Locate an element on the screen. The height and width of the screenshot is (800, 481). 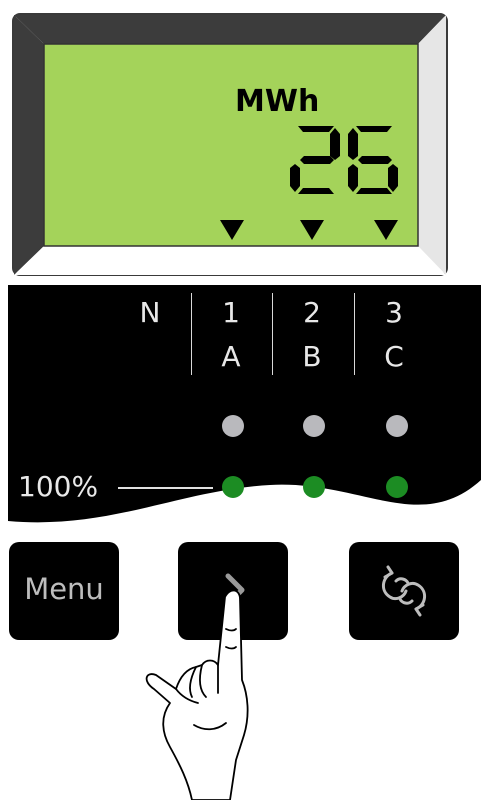
led-phase-2-top is located at coordinates (314, 426).